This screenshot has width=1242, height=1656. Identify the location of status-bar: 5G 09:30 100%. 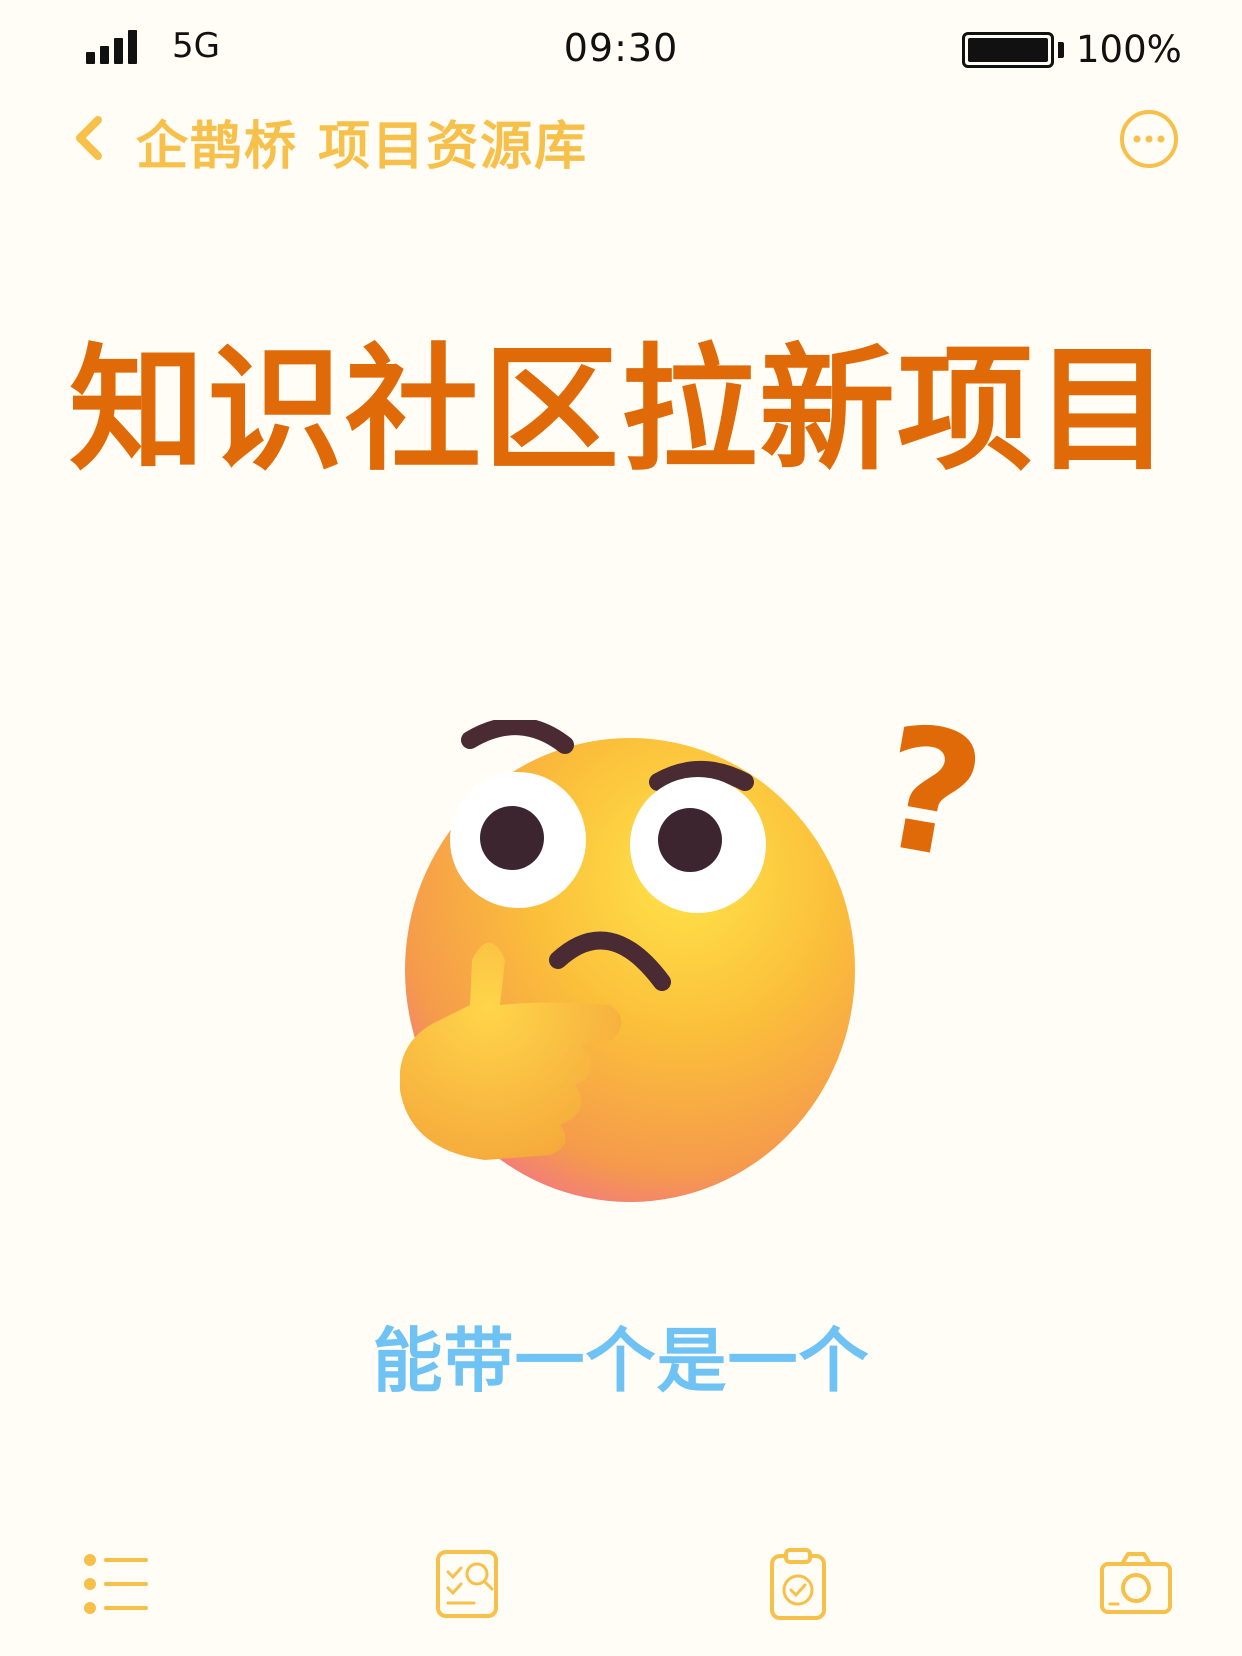
(621, 50).